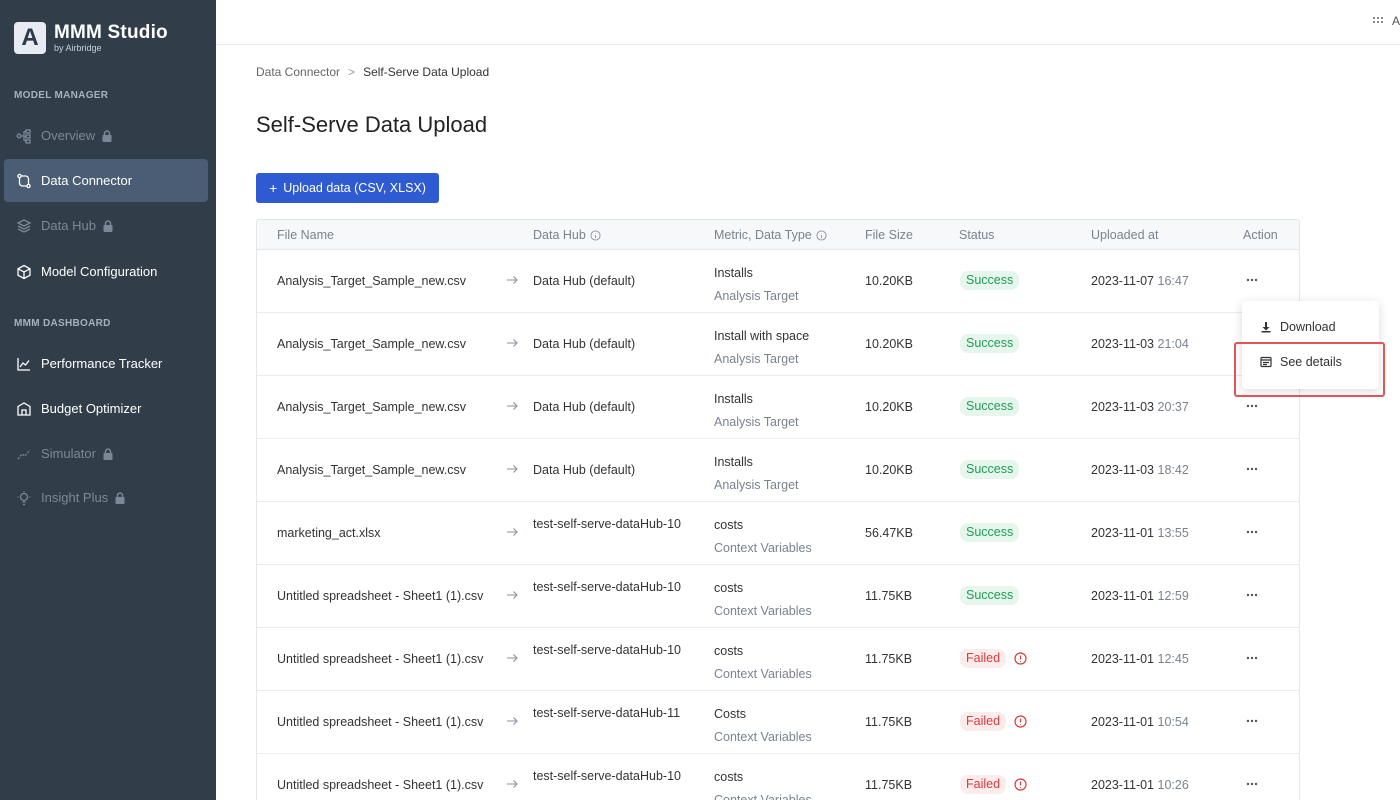  What do you see at coordinates (87, 180) in the screenshot?
I see `sidebar-item-label: Data Connector` at bounding box center [87, 180].